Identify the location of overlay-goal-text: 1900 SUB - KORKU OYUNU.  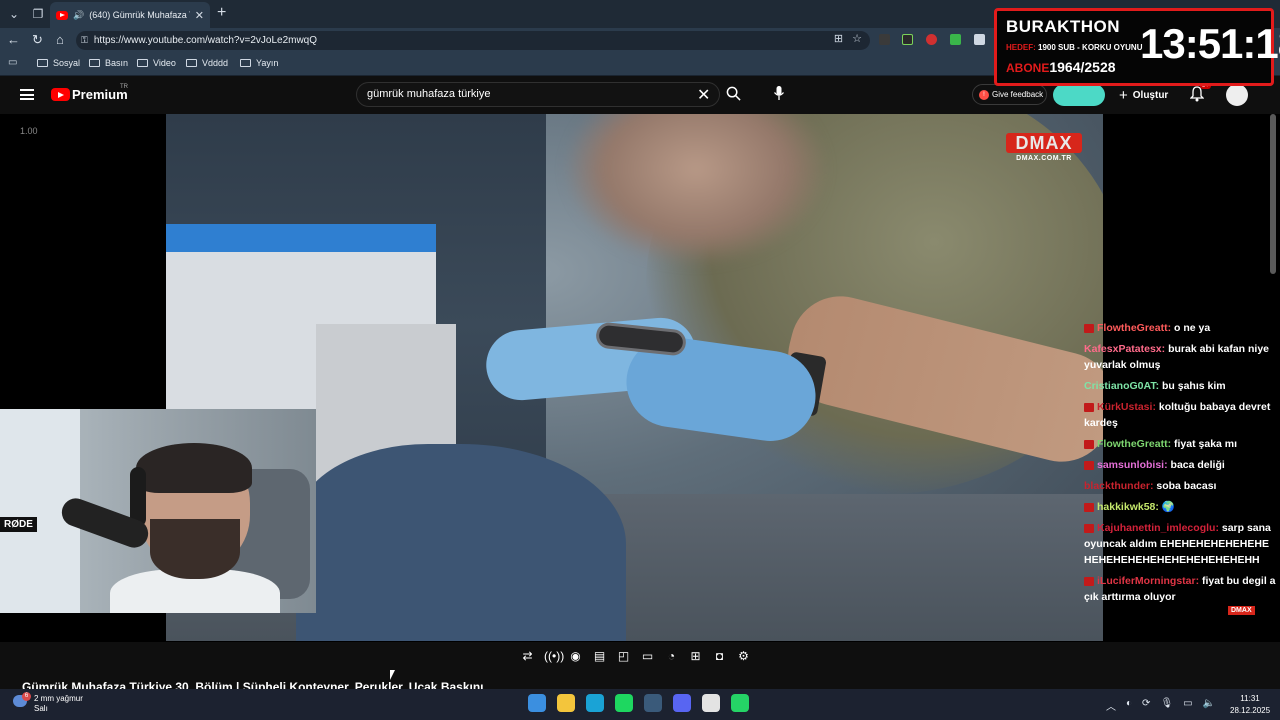
(1090, 47).